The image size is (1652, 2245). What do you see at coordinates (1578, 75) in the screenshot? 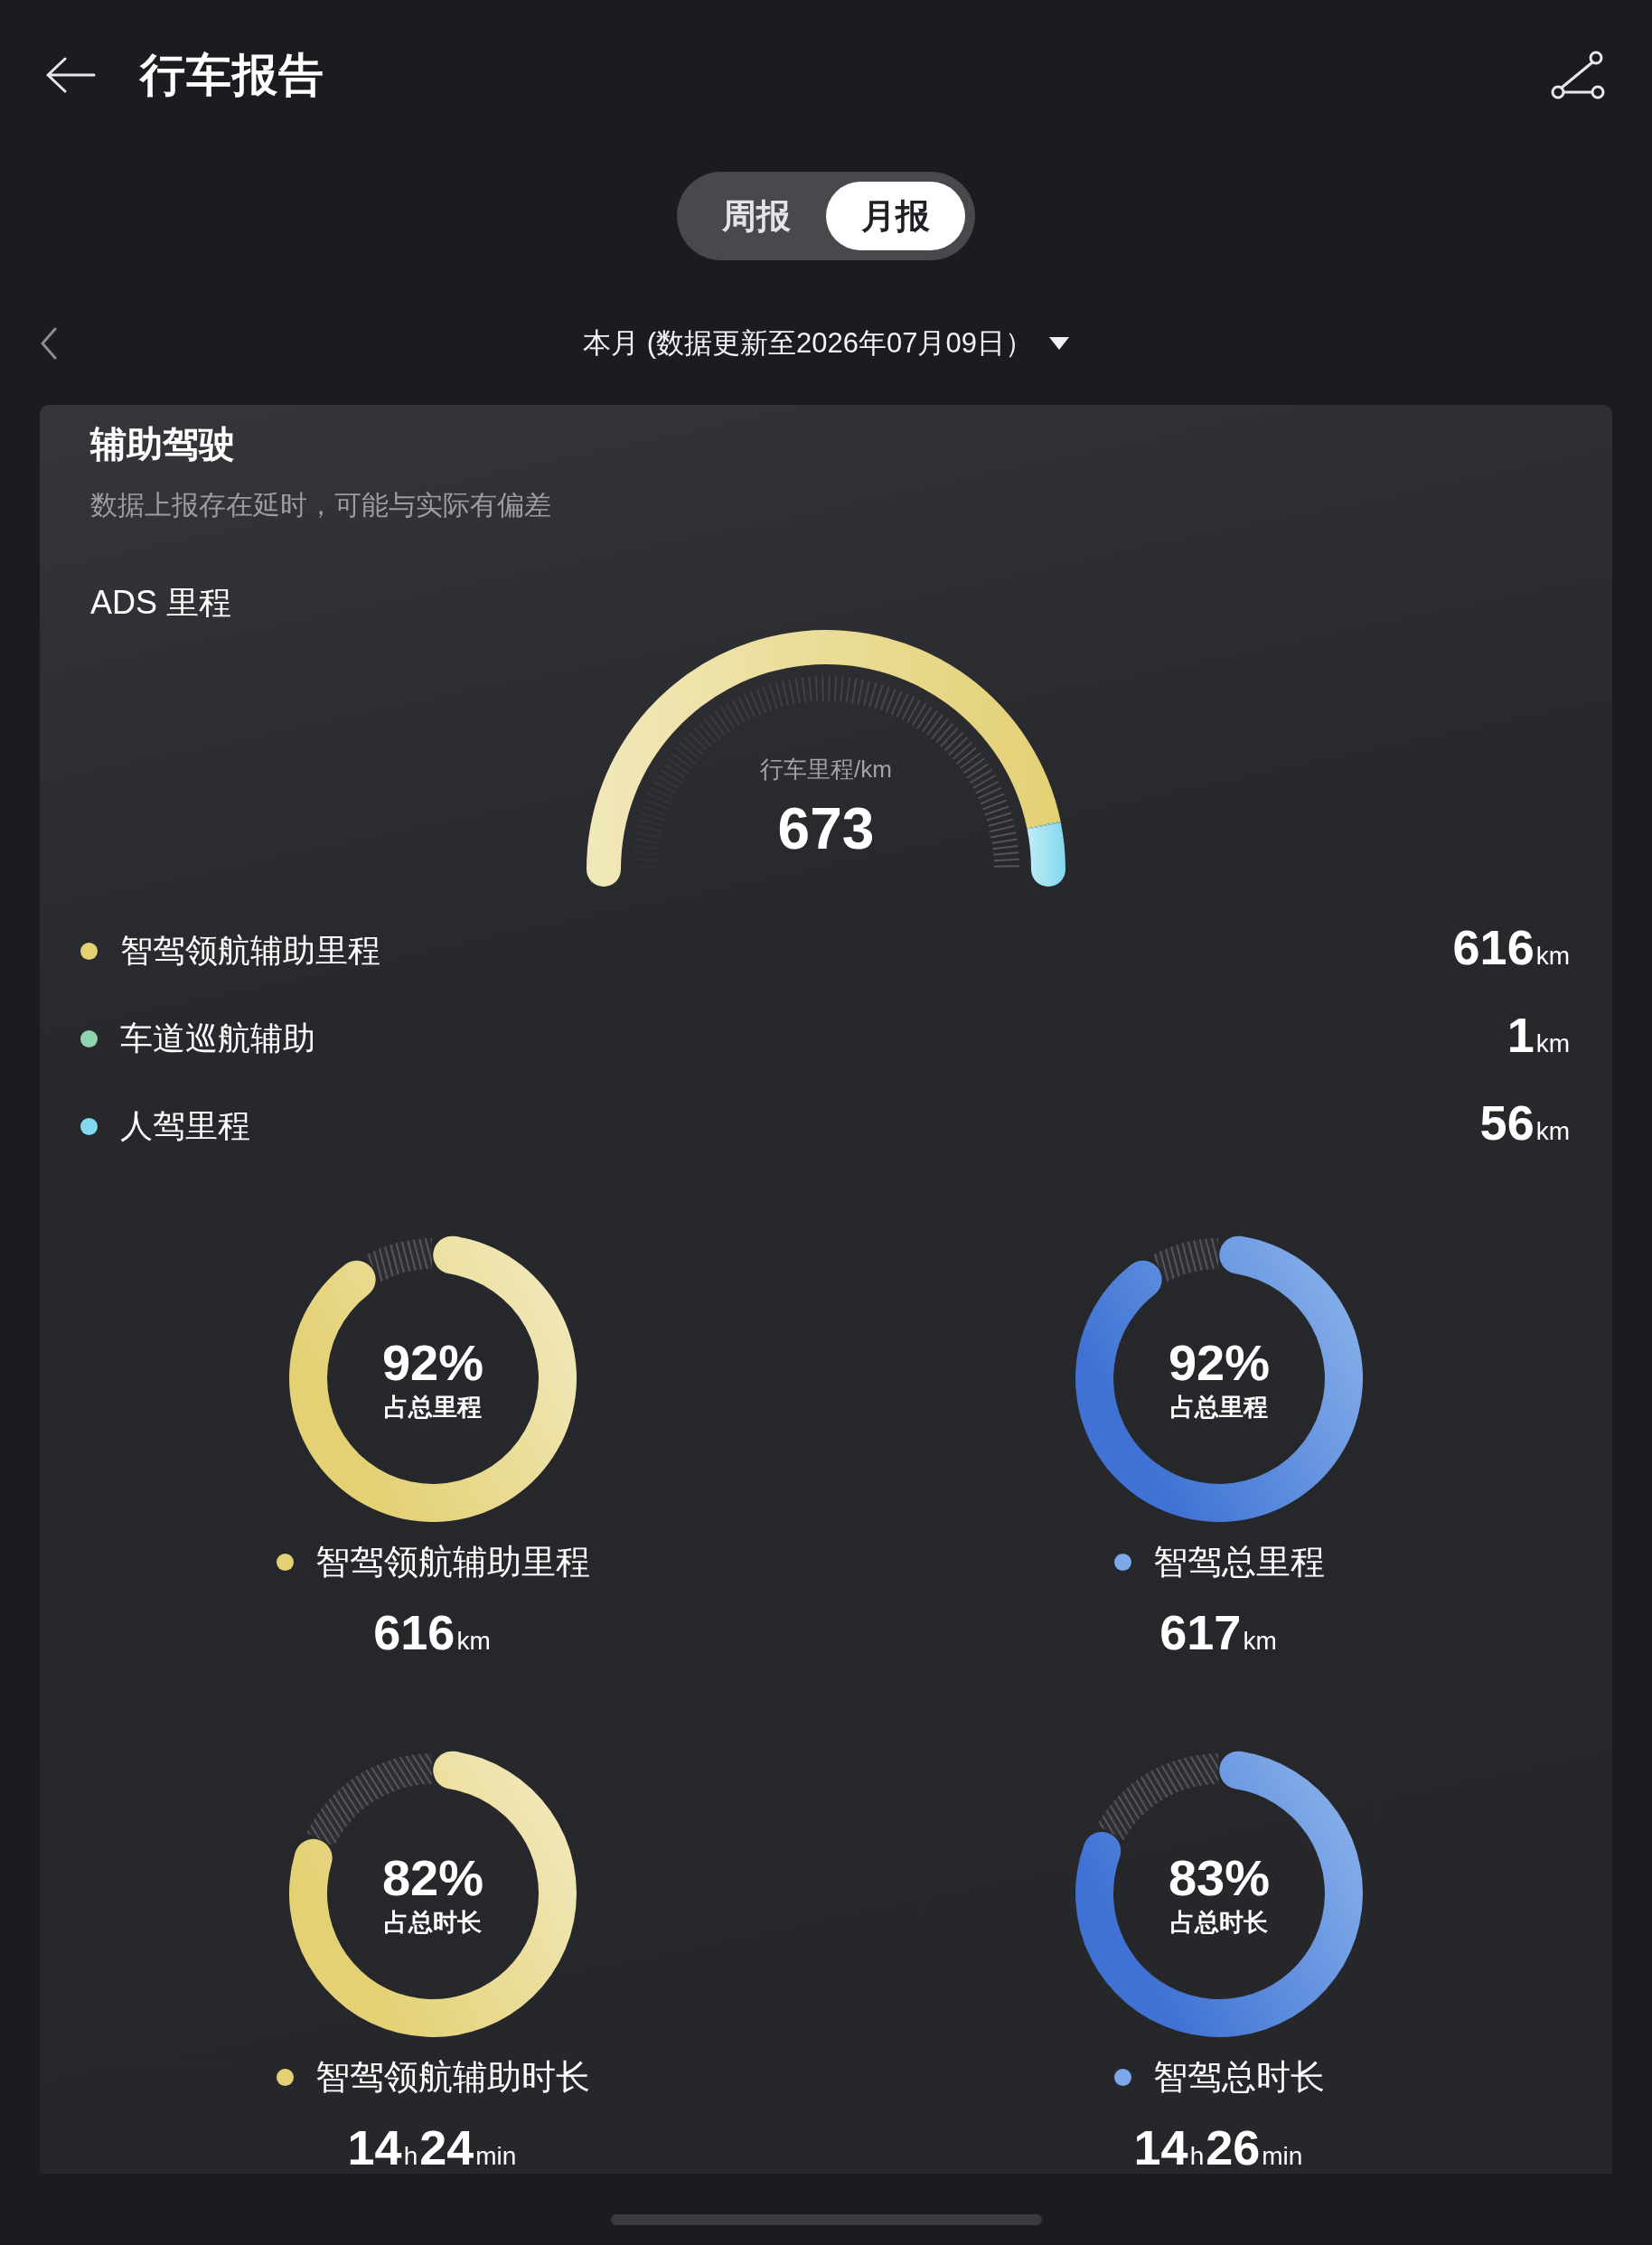
I see `connected-nodes-icon` at bounding box center [1578, 75].